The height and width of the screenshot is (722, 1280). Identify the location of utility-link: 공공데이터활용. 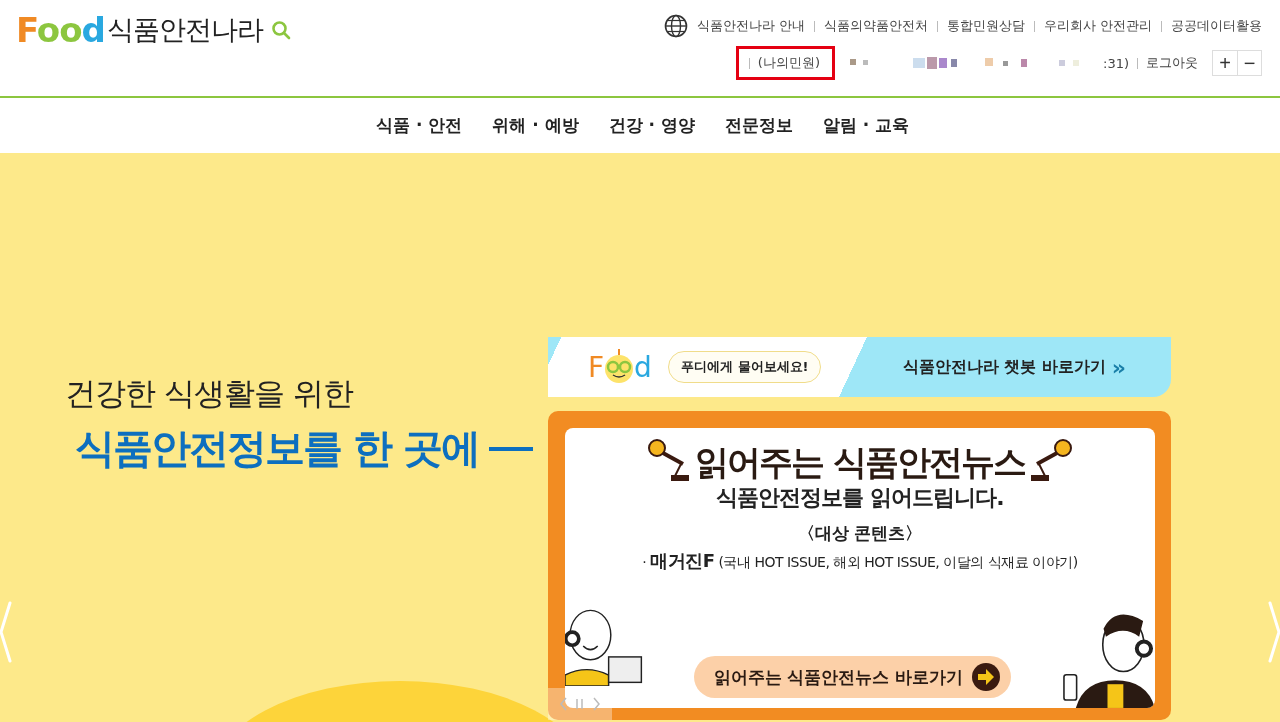
(1216, 26).